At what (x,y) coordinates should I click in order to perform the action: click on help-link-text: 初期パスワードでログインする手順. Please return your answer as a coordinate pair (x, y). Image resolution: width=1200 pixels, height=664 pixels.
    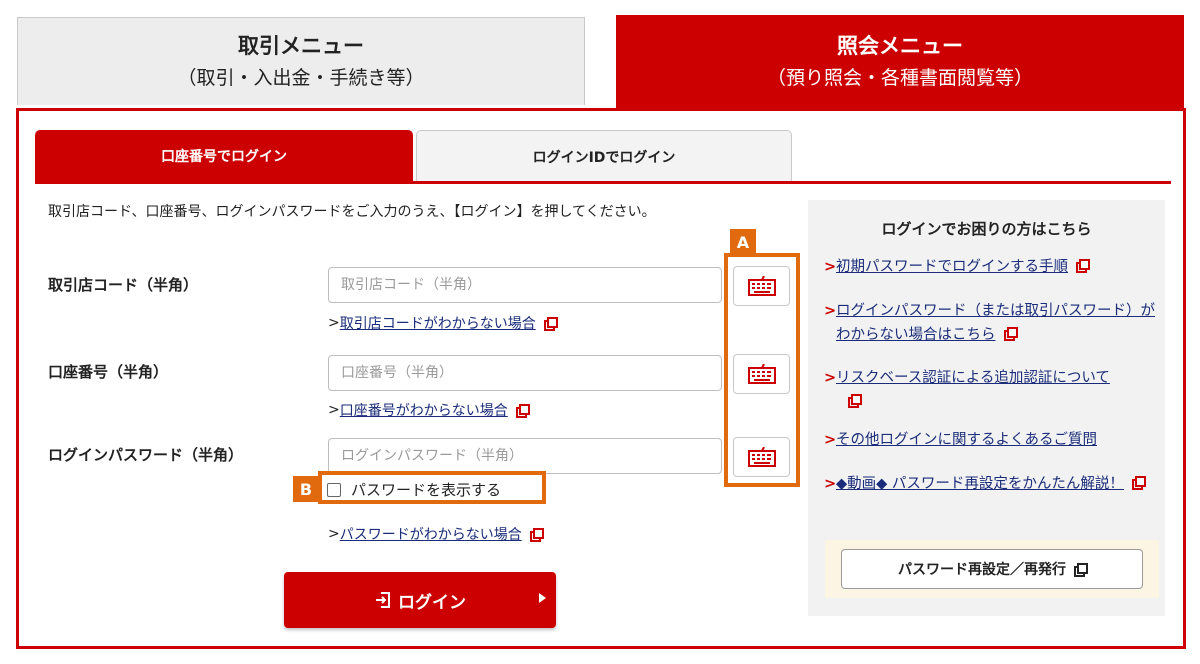
    Looking at the image, I should click on (952, 267).